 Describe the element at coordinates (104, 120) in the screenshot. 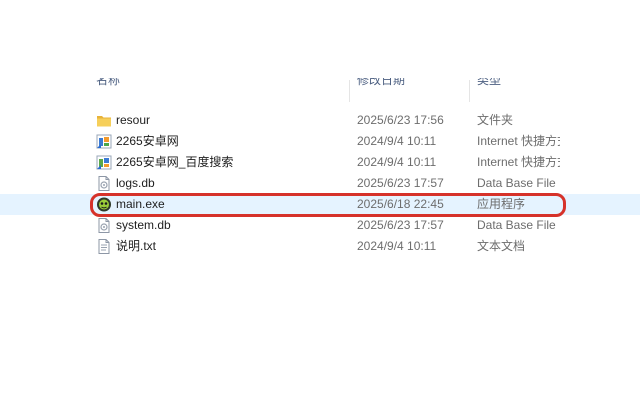

I see `folder-icon` at that location.